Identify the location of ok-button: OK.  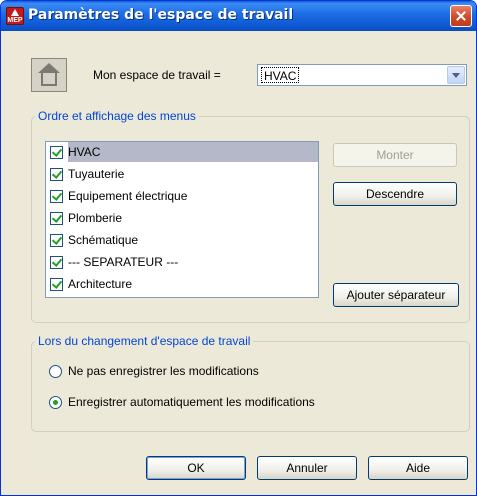
(196, 468).